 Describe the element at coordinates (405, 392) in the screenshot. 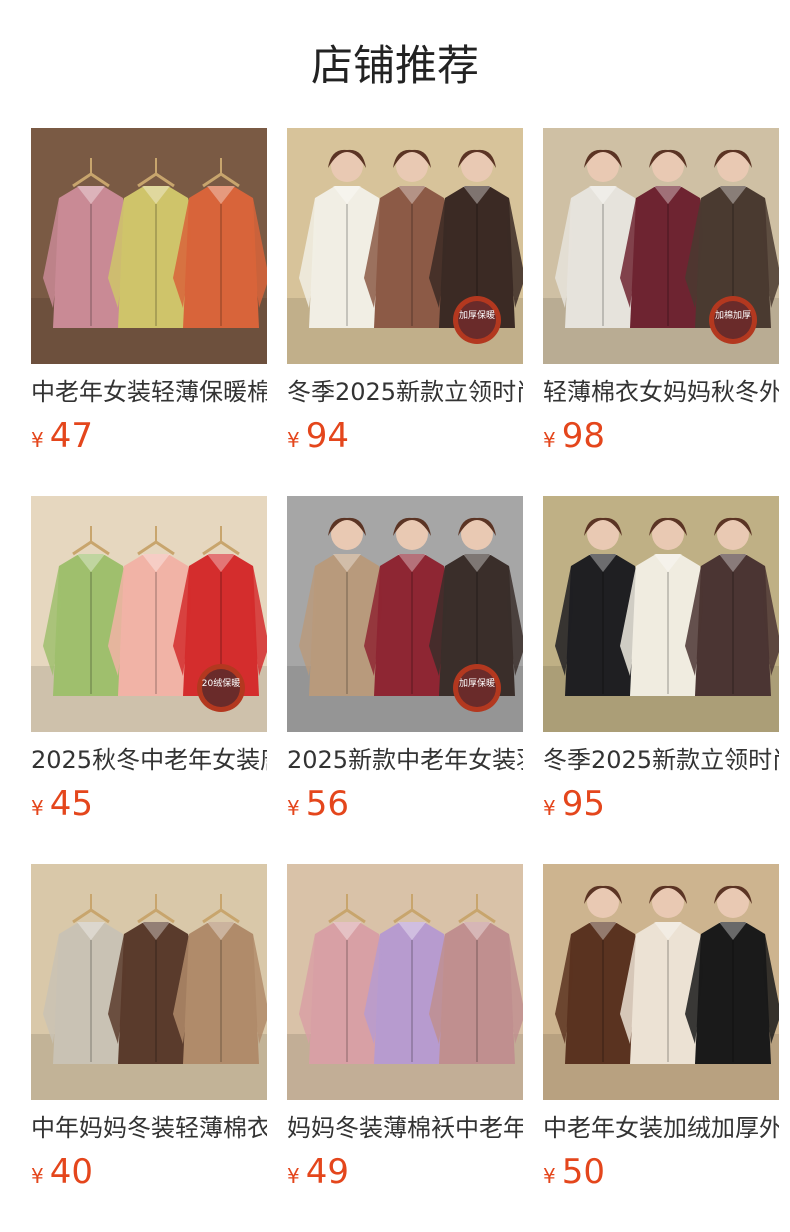

I see `product-name: 冬季2025新款立领时尚棉服` at that location.